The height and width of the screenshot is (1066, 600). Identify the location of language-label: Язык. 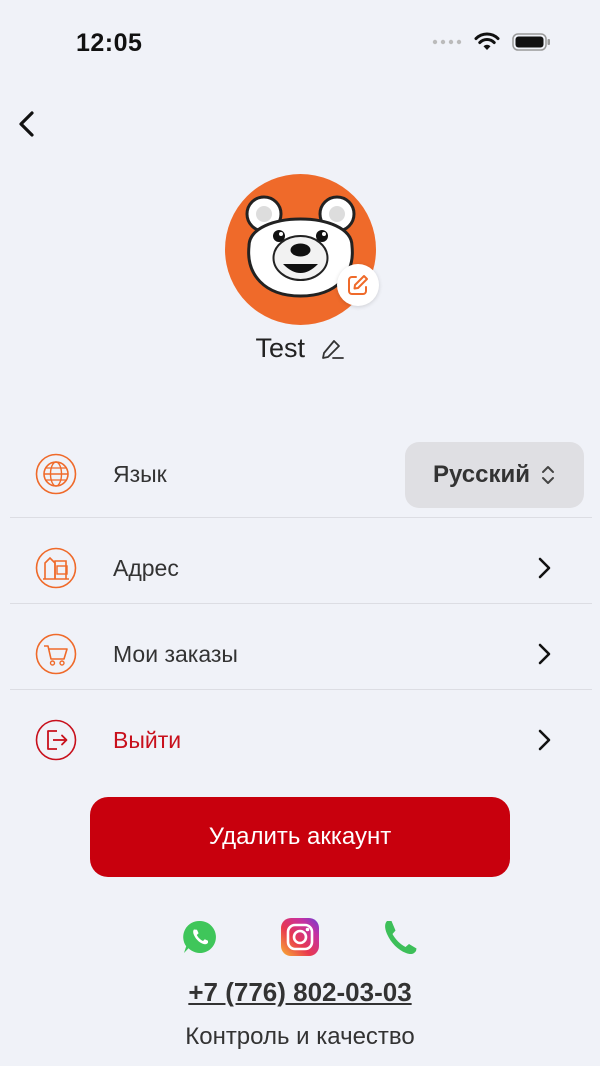
(140, 474).